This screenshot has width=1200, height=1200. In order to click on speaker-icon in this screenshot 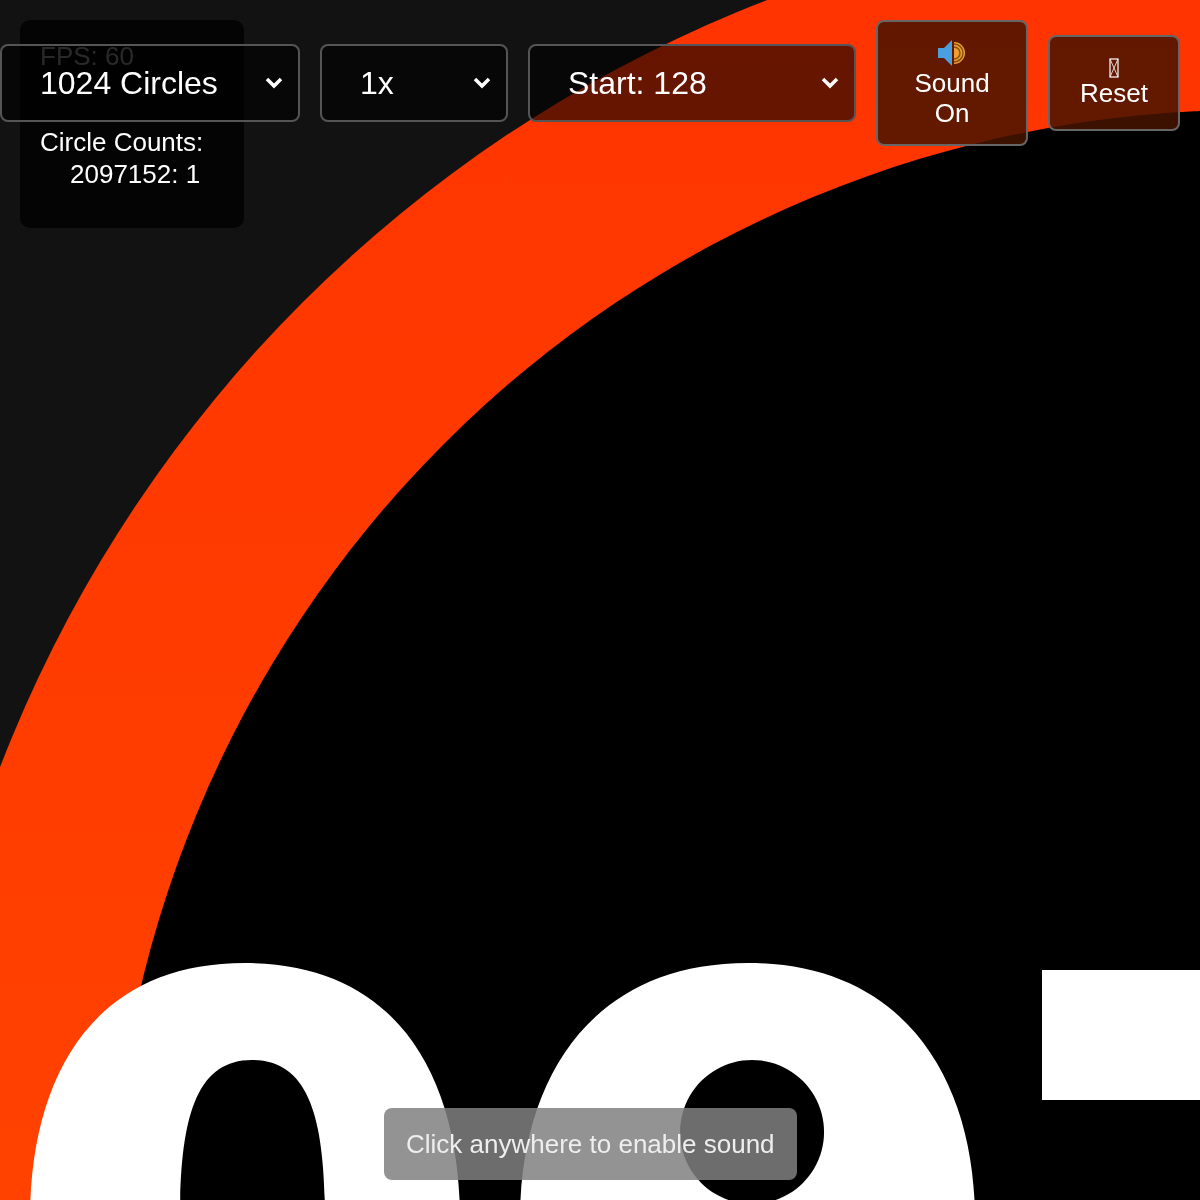, I will do `click(952, 53)`.